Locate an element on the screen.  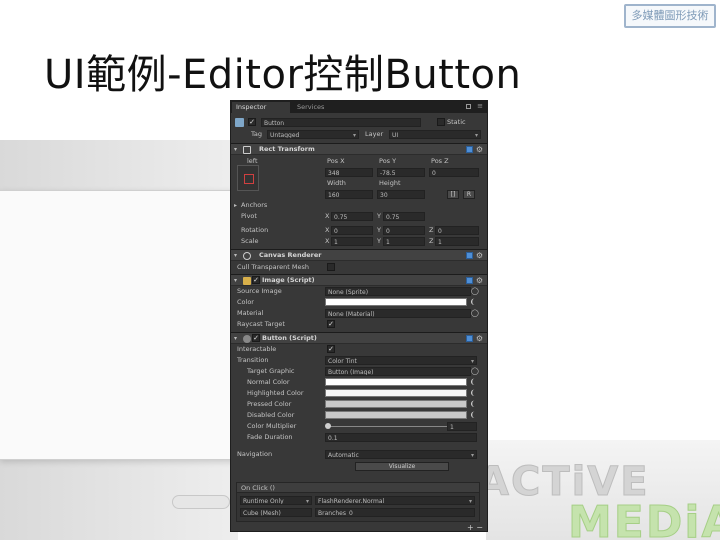
height-field: 30 is located at coordinates (401, 194).